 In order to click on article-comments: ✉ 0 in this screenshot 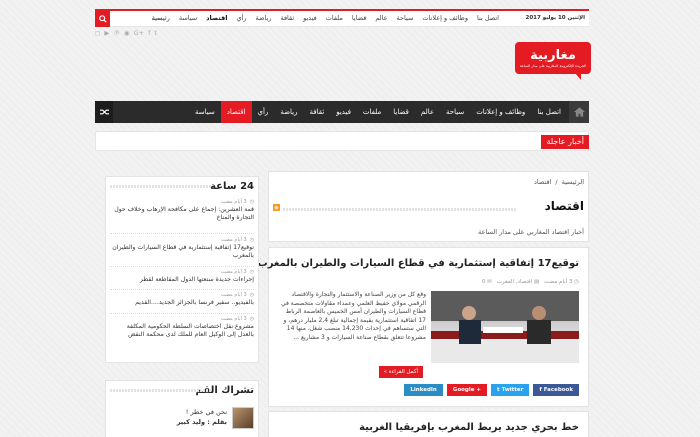, I will do `click(487, 282)`.